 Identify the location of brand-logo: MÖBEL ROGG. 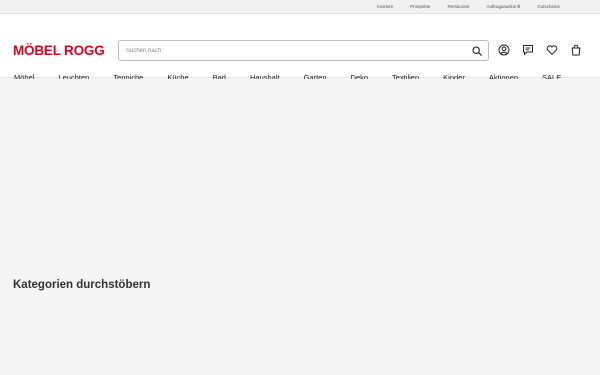
(59, 50).